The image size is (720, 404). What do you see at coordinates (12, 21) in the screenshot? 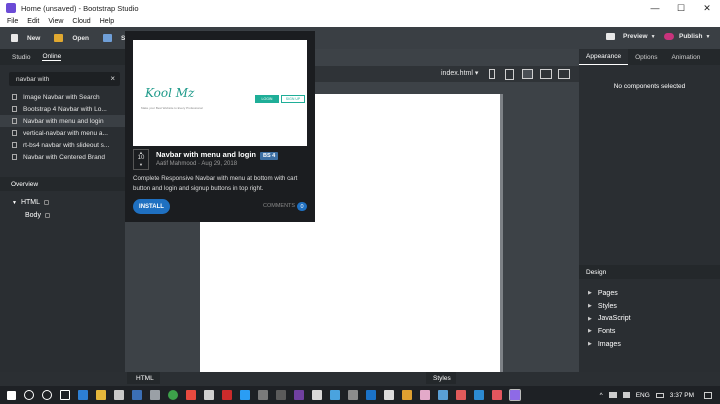
I see `menu-file: File` at bounding box center [12, 21].